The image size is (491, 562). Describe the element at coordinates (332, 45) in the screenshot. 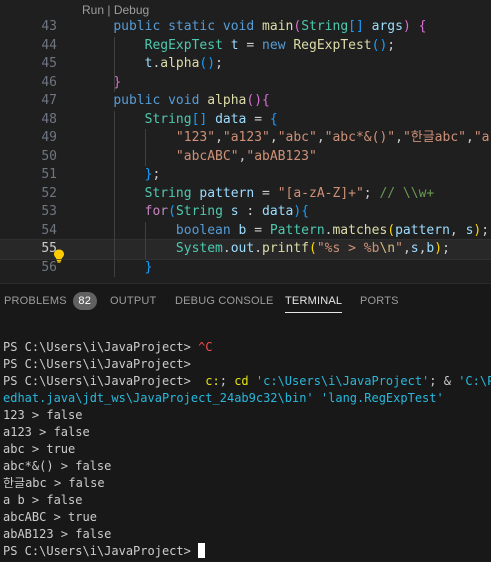

I see `code-token: RegExpTest` at that location.